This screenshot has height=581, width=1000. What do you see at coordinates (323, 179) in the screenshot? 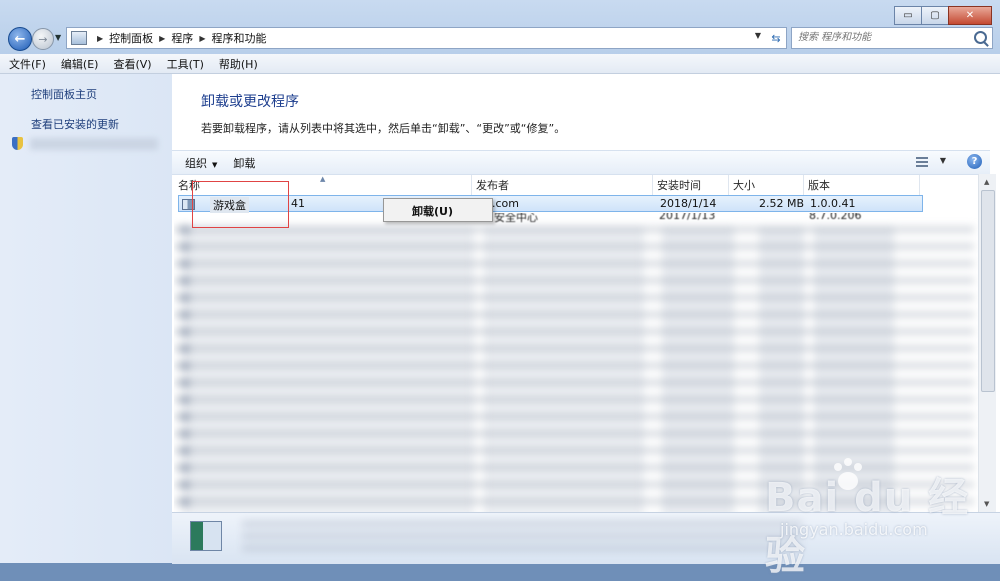
I see `sort-ascending-icon: ▲` at bounding box center [323, 179].